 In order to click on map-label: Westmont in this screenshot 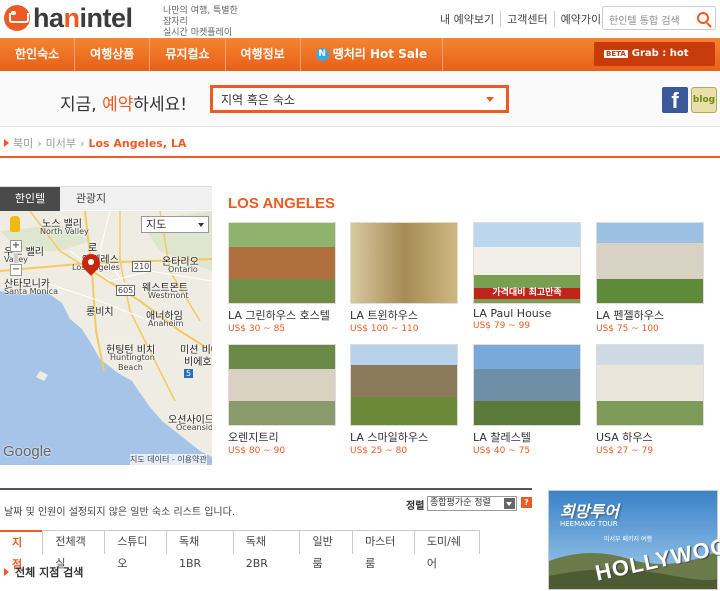, I will do `click(168, 295)`.